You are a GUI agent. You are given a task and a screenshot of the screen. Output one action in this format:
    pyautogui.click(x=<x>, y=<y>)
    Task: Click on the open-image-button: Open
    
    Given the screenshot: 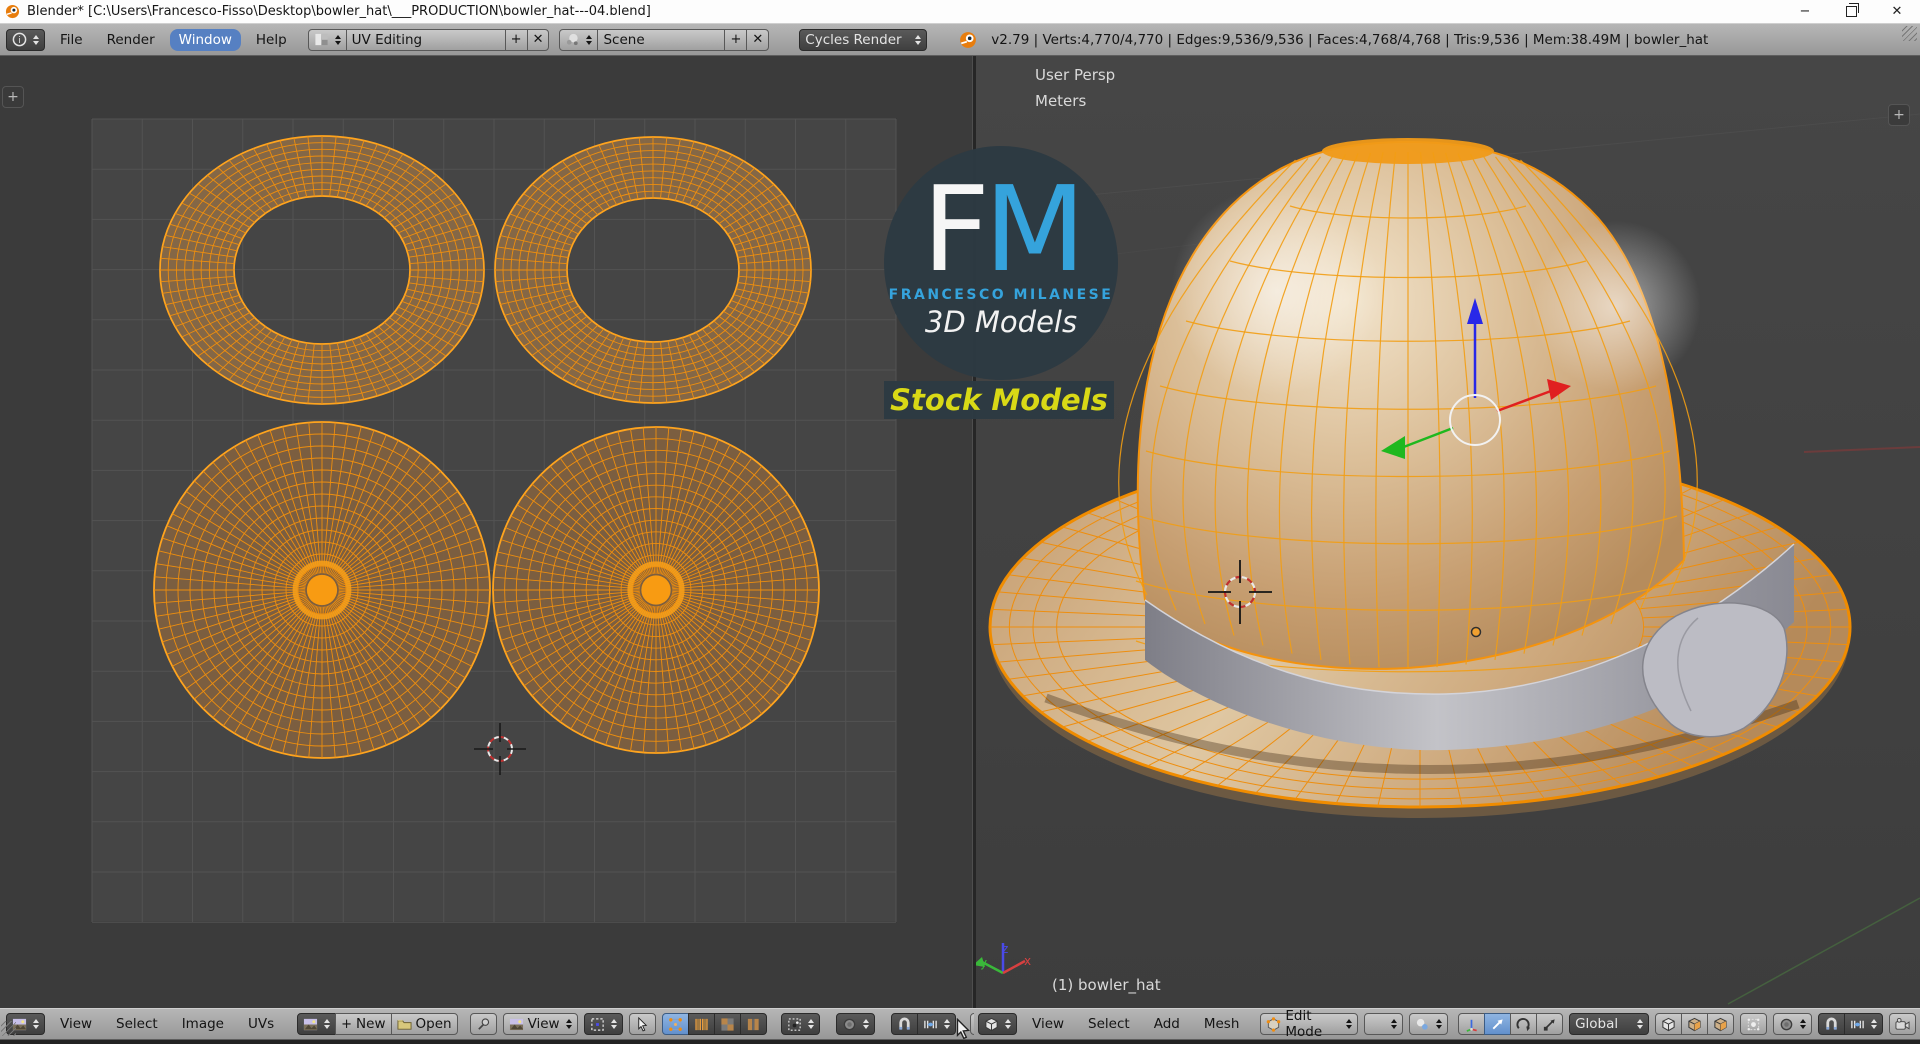 What is the action you would take?
    pyautogui.click(x=424, y=1024)
    